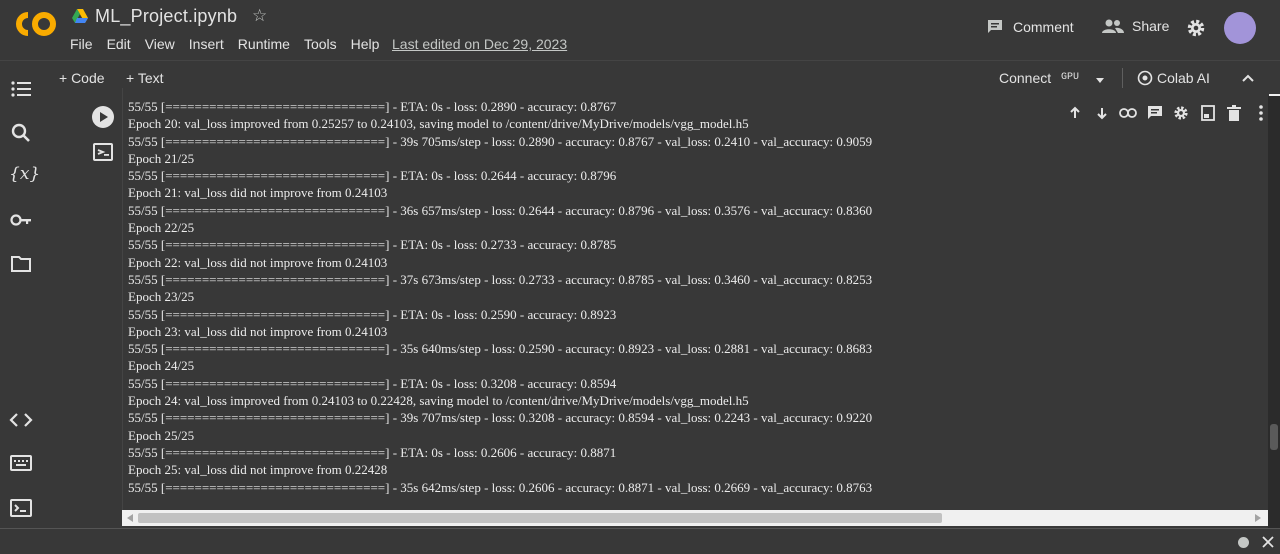 The height and width of the screenshot is (554, 1280). Describe the element at coordinates (995, 26) in the screenshot. I see `comment-icon` at that location.